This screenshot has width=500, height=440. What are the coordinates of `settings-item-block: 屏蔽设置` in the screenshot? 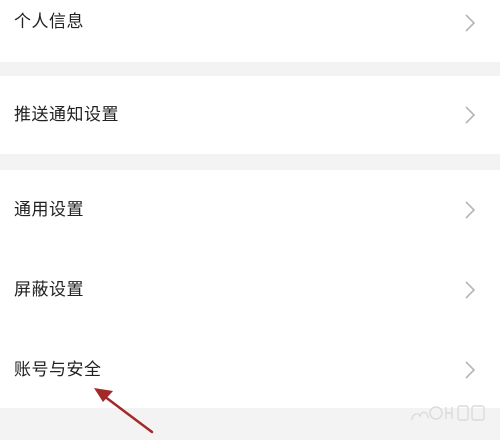 It's located at (250, 289).